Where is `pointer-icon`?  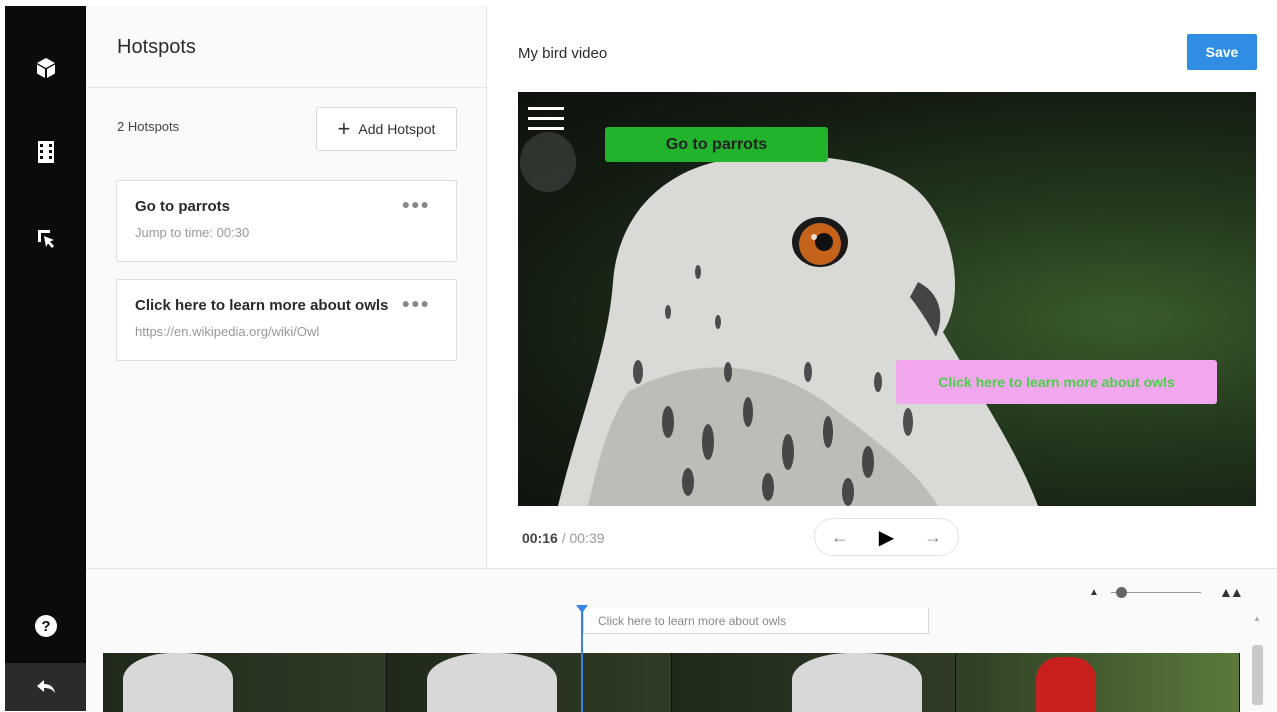
pointer-icon is located at coordinates (45, 238).